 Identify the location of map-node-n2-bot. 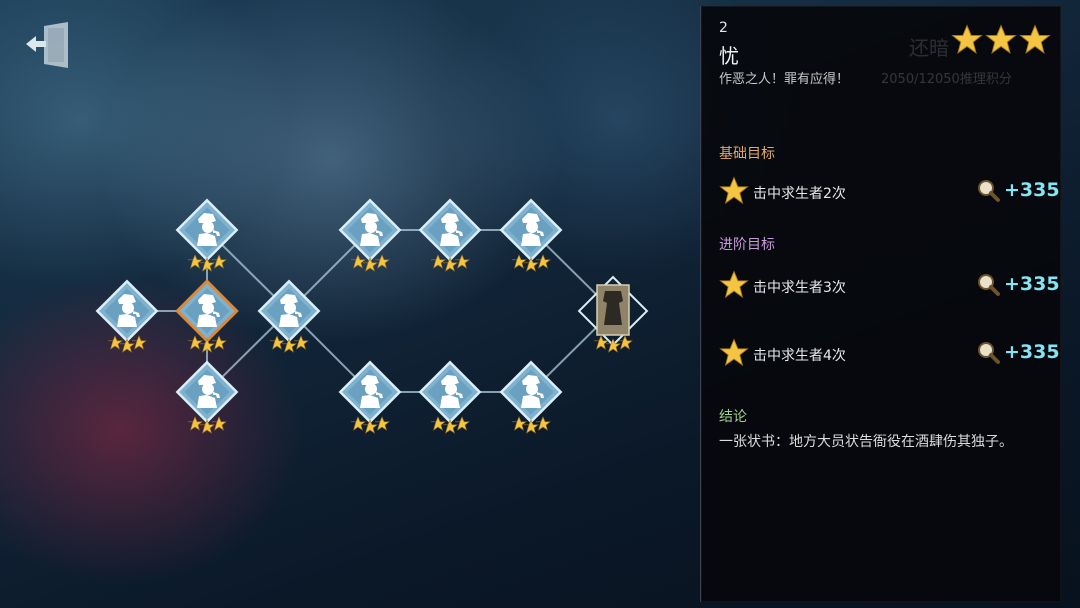
(207, 397).